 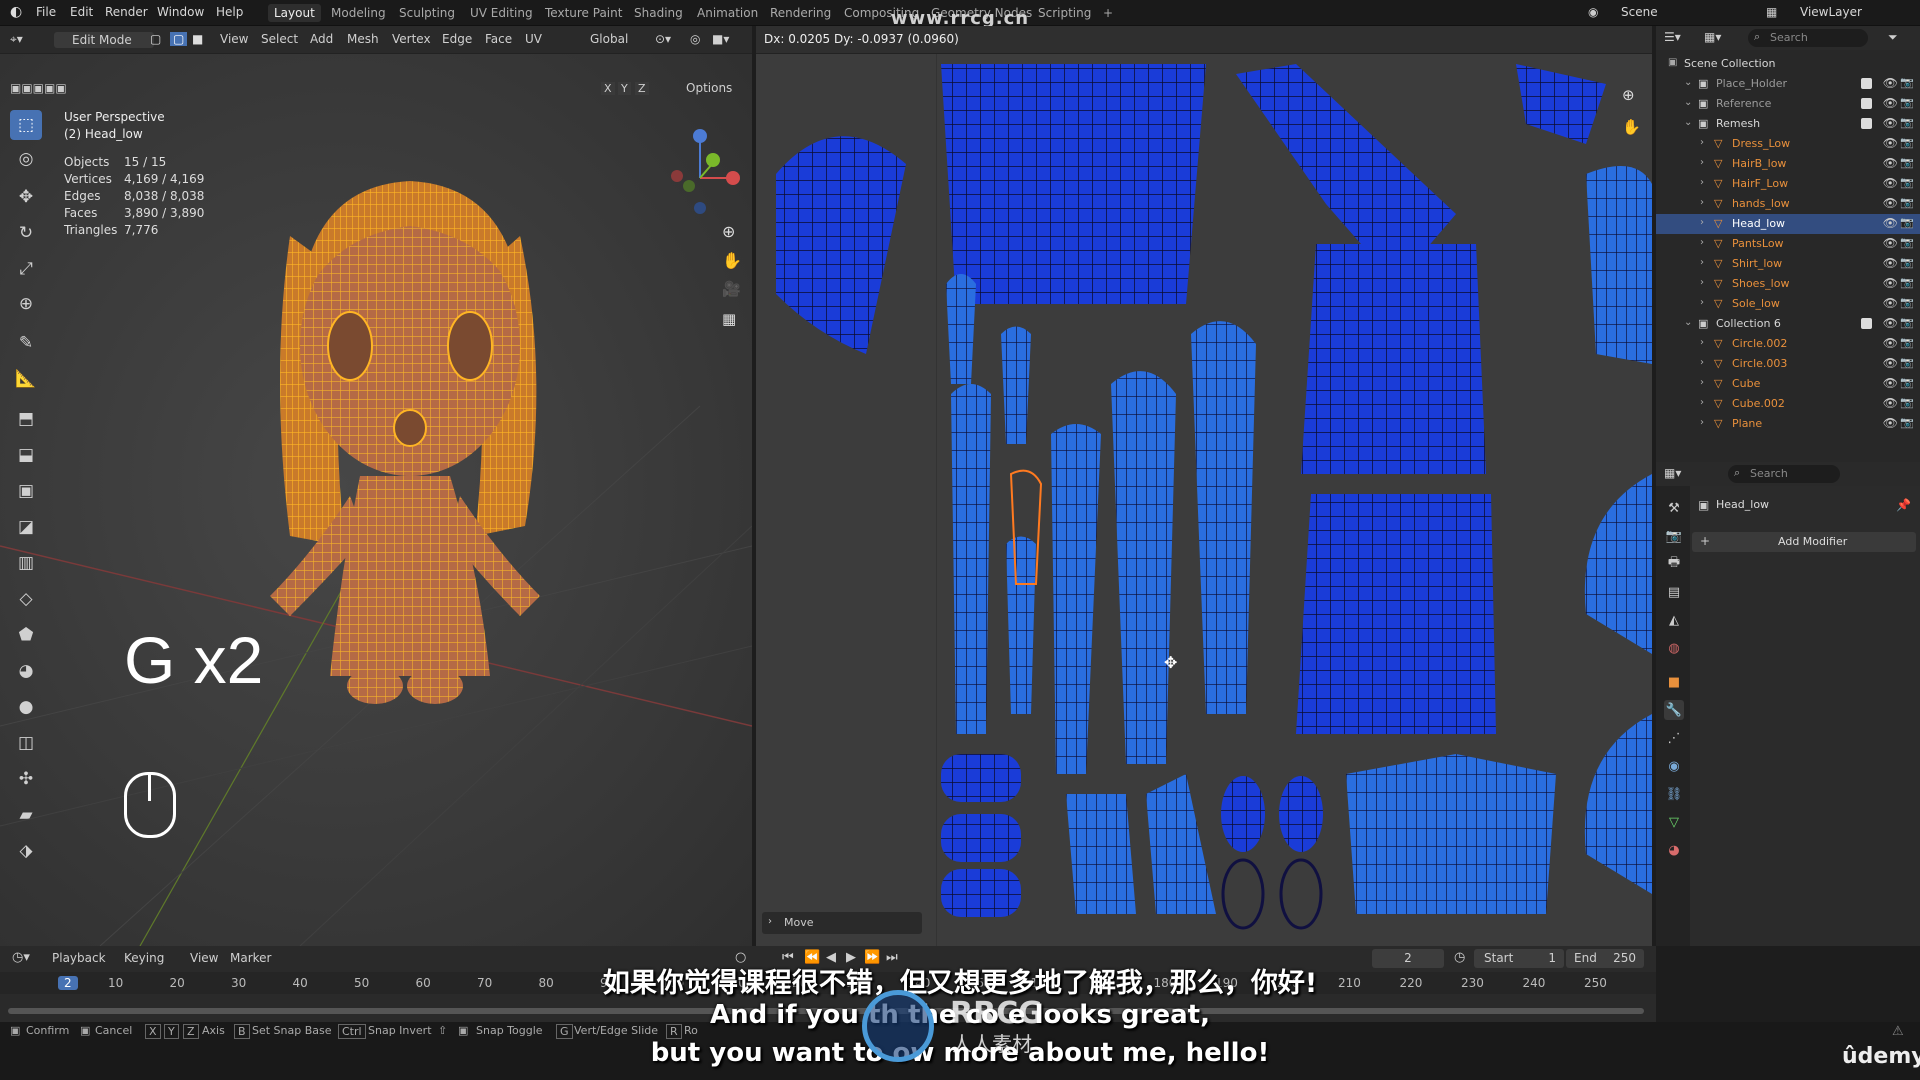 What do you see at coordinates (1674, 710) in the screenshot?
I see `modifier-tab-icon: 🔧` at bounding box center [1674, 710].